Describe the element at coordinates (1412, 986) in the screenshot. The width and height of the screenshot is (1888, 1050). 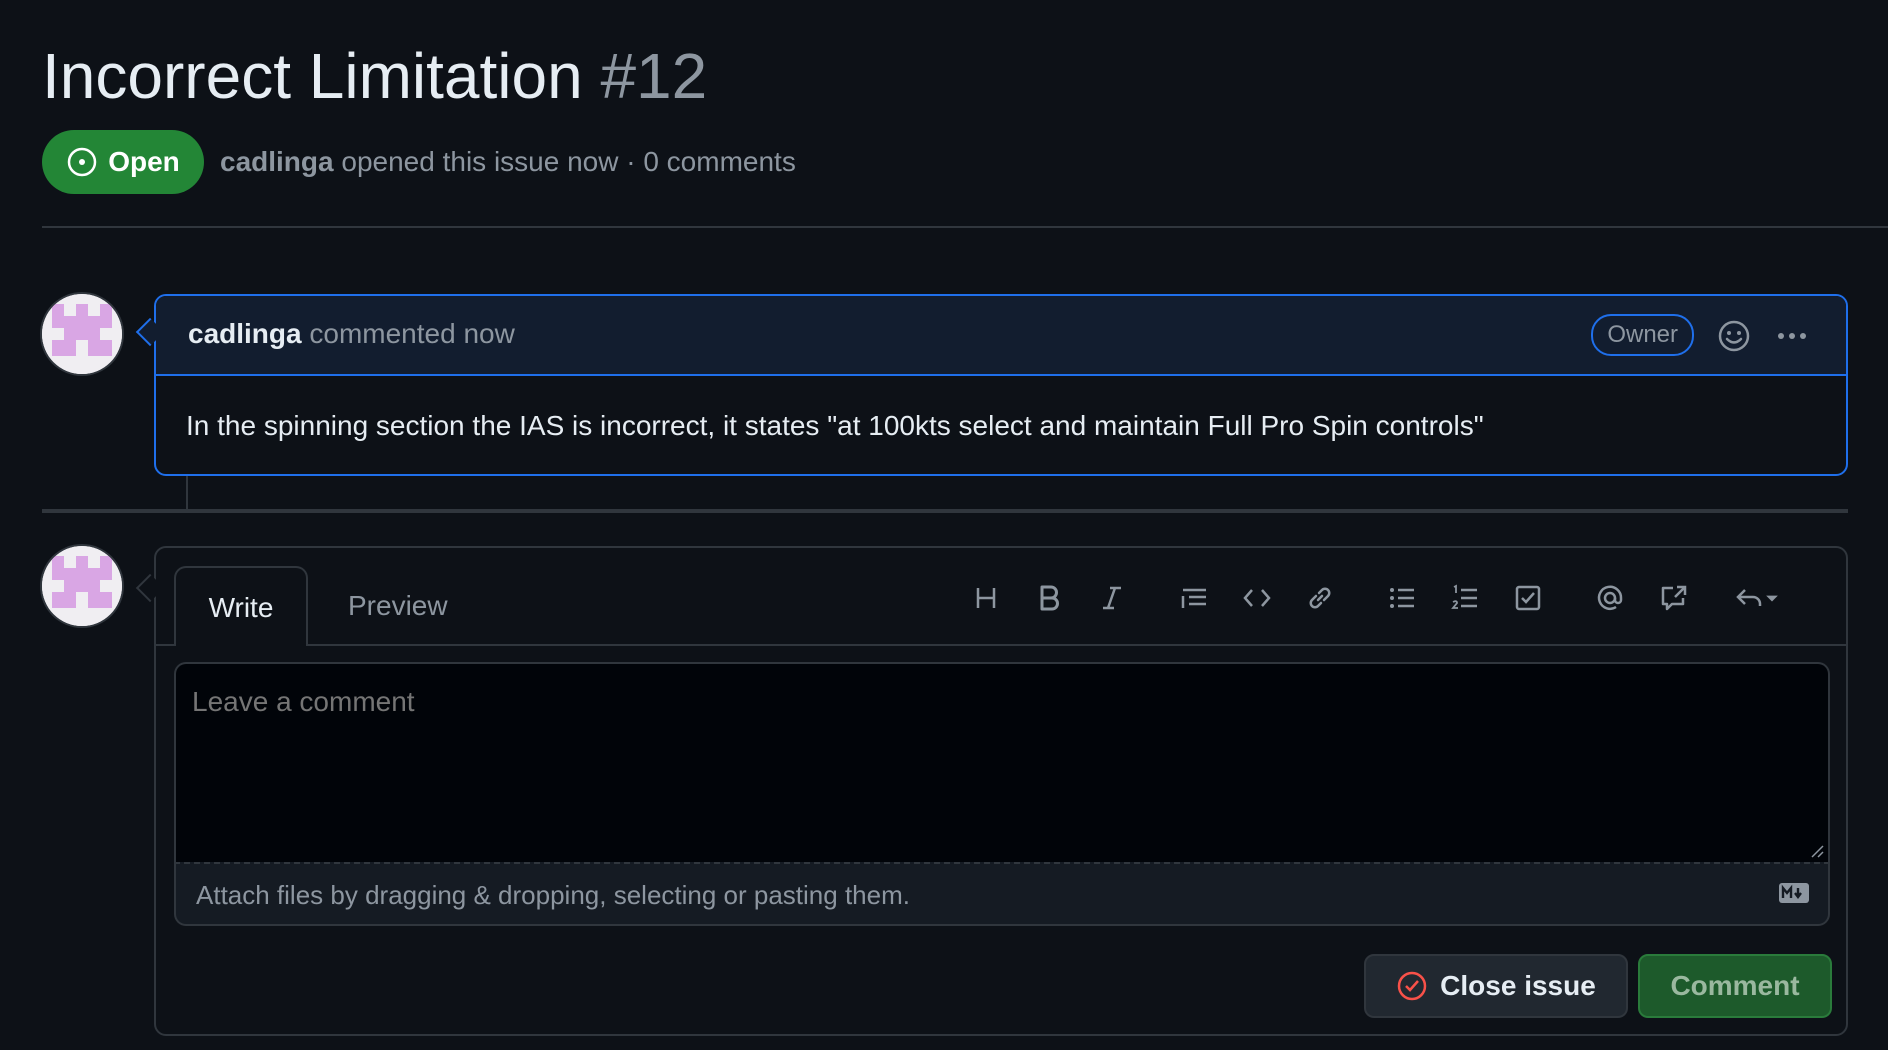
I see `issue-closed-icon` at that location.